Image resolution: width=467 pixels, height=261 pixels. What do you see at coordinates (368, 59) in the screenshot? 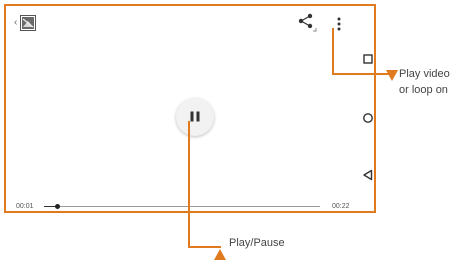
I see `recents-square-icon` at bounding box center [368, 59].